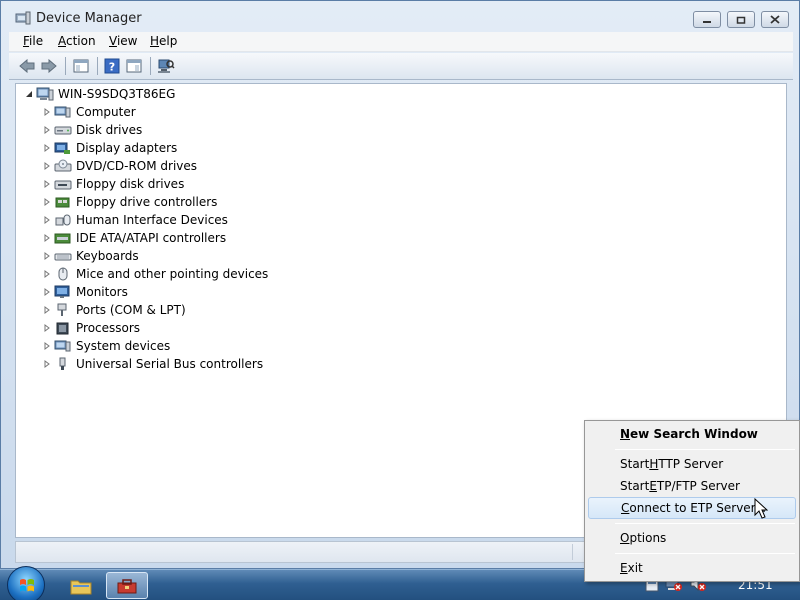 The height and width of the screenshot is (600, 800). What do you see at coordinates (109, 130) in the screenshot?
I see `tree-item-label: Disk drives` at bounding box center [109, 130].